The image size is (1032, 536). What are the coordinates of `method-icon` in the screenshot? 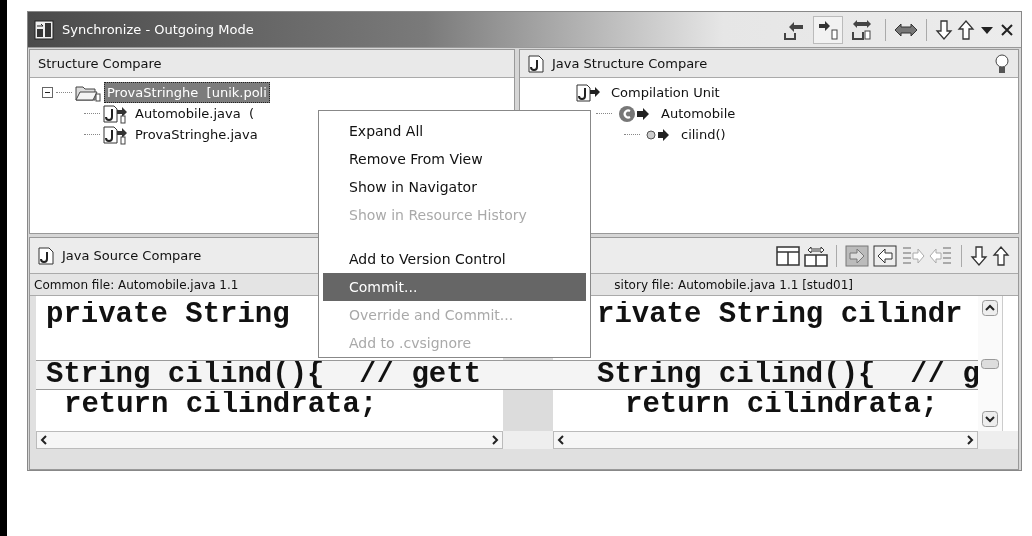 It's located at (659, 134).